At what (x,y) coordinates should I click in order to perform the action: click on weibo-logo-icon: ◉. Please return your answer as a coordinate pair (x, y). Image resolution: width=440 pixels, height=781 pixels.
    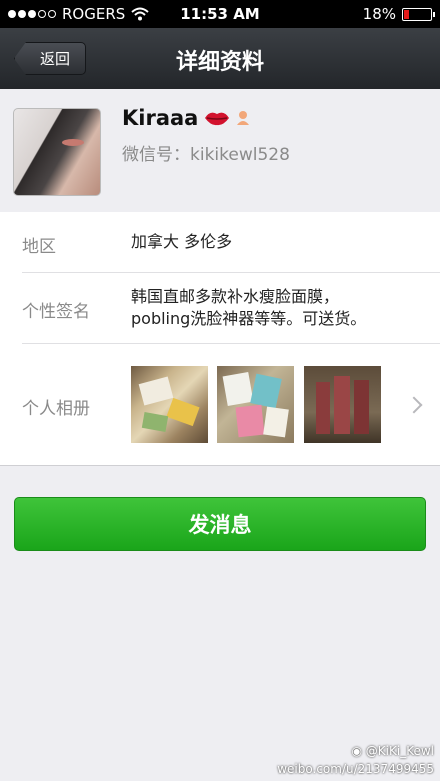
    Looking at the image, I should click on (356, 751).